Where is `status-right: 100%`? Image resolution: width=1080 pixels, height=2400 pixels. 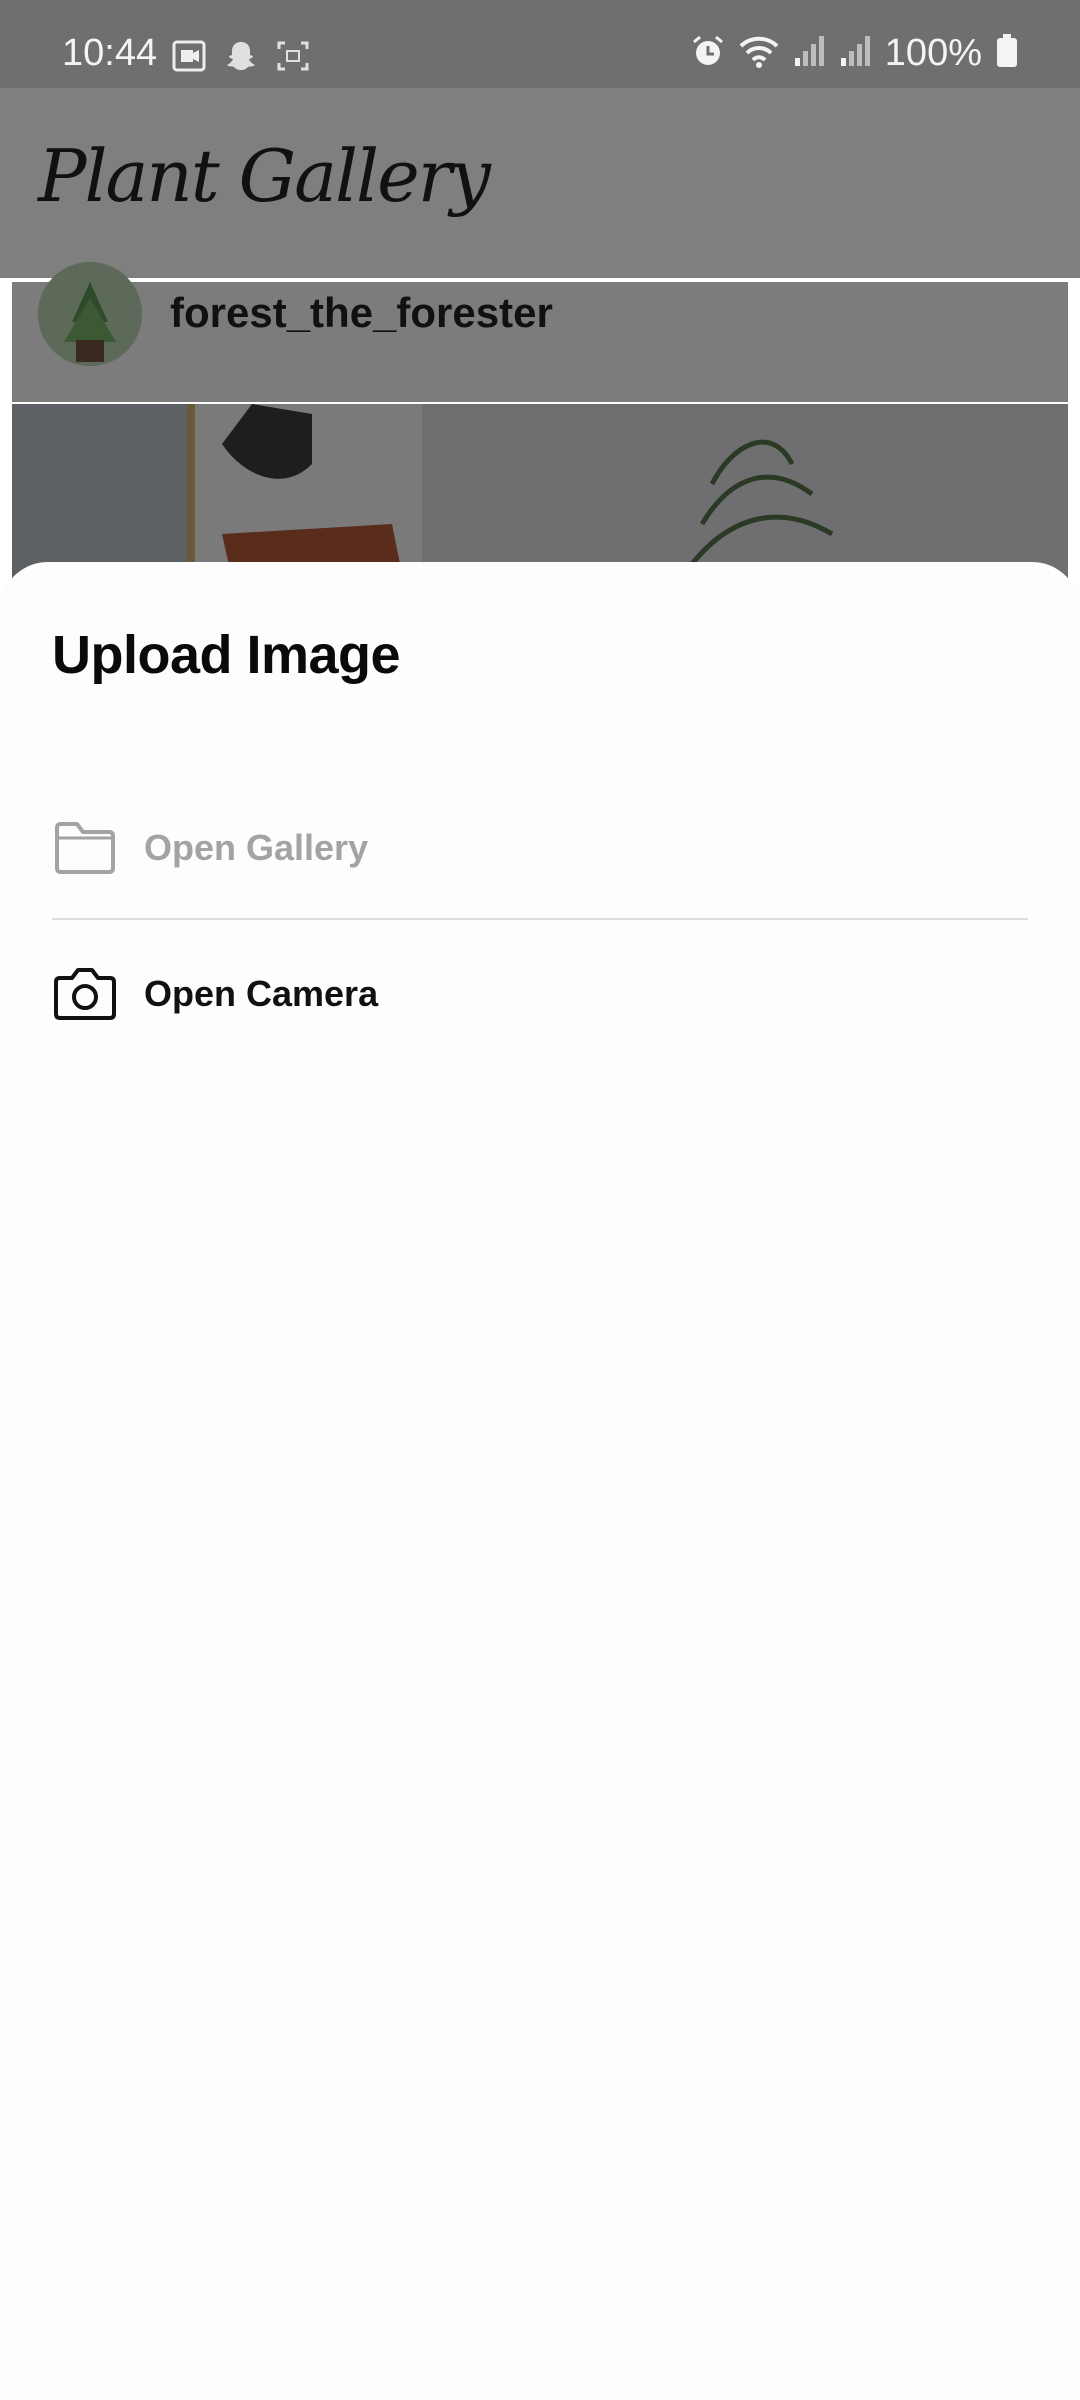 status-right: 100% is located at coordinates (854, 53).